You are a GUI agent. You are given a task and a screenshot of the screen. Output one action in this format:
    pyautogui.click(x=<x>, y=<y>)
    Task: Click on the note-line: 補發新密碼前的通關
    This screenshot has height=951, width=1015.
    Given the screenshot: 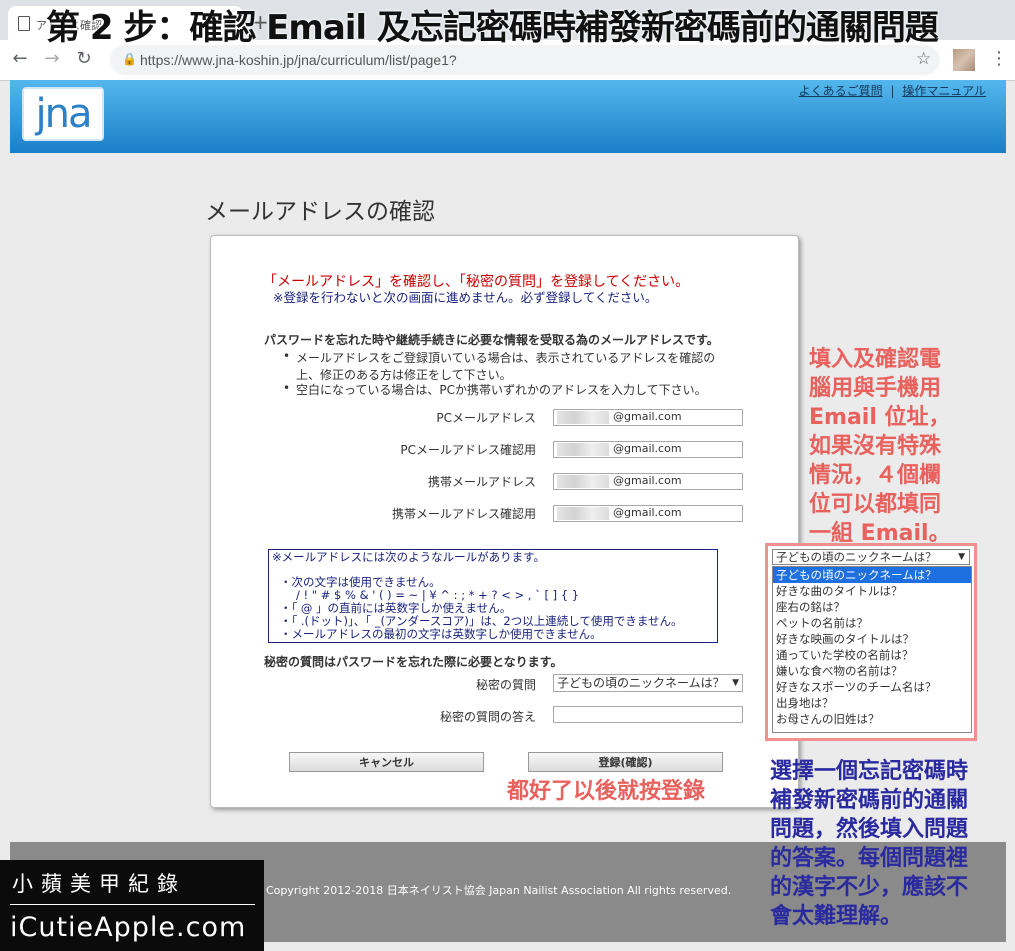 What is the action you would take?
    pyautogui.click(x=869, y=800)
    